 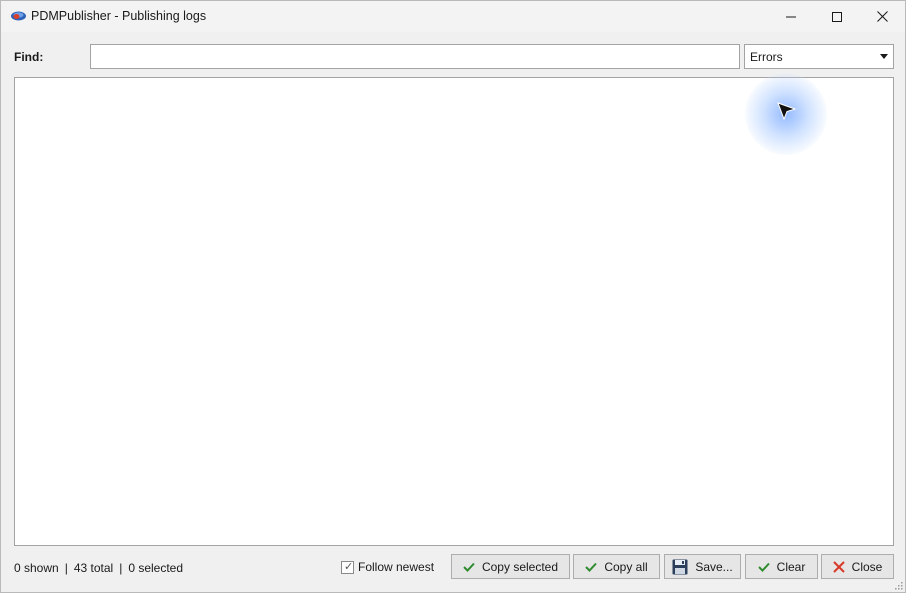 What do you see at coordinates (396, 567) in the screenshot?
I see `follow-newest-label: Follow newest` at bounding box center [396, 567].